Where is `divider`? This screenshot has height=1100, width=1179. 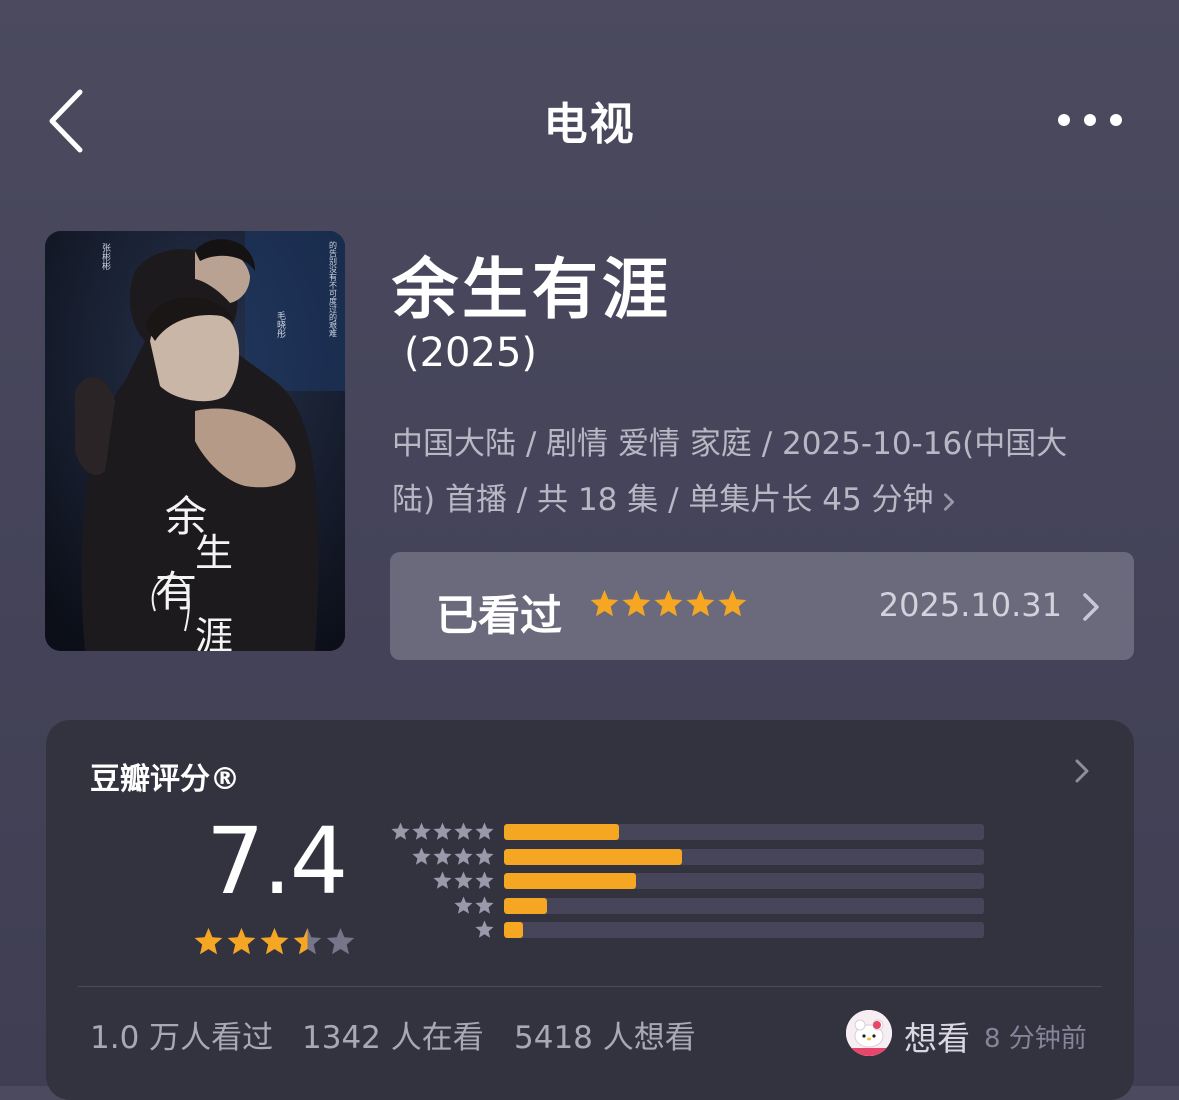
divider is located at coordinates (590, 986).